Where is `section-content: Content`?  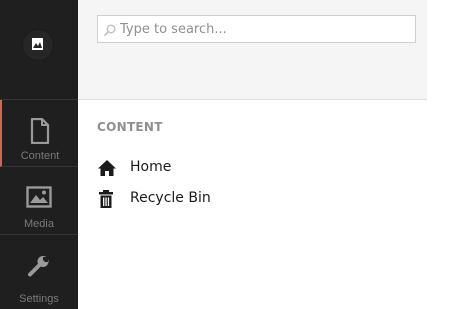 section-content: Content is located at coordinates (39, 133).